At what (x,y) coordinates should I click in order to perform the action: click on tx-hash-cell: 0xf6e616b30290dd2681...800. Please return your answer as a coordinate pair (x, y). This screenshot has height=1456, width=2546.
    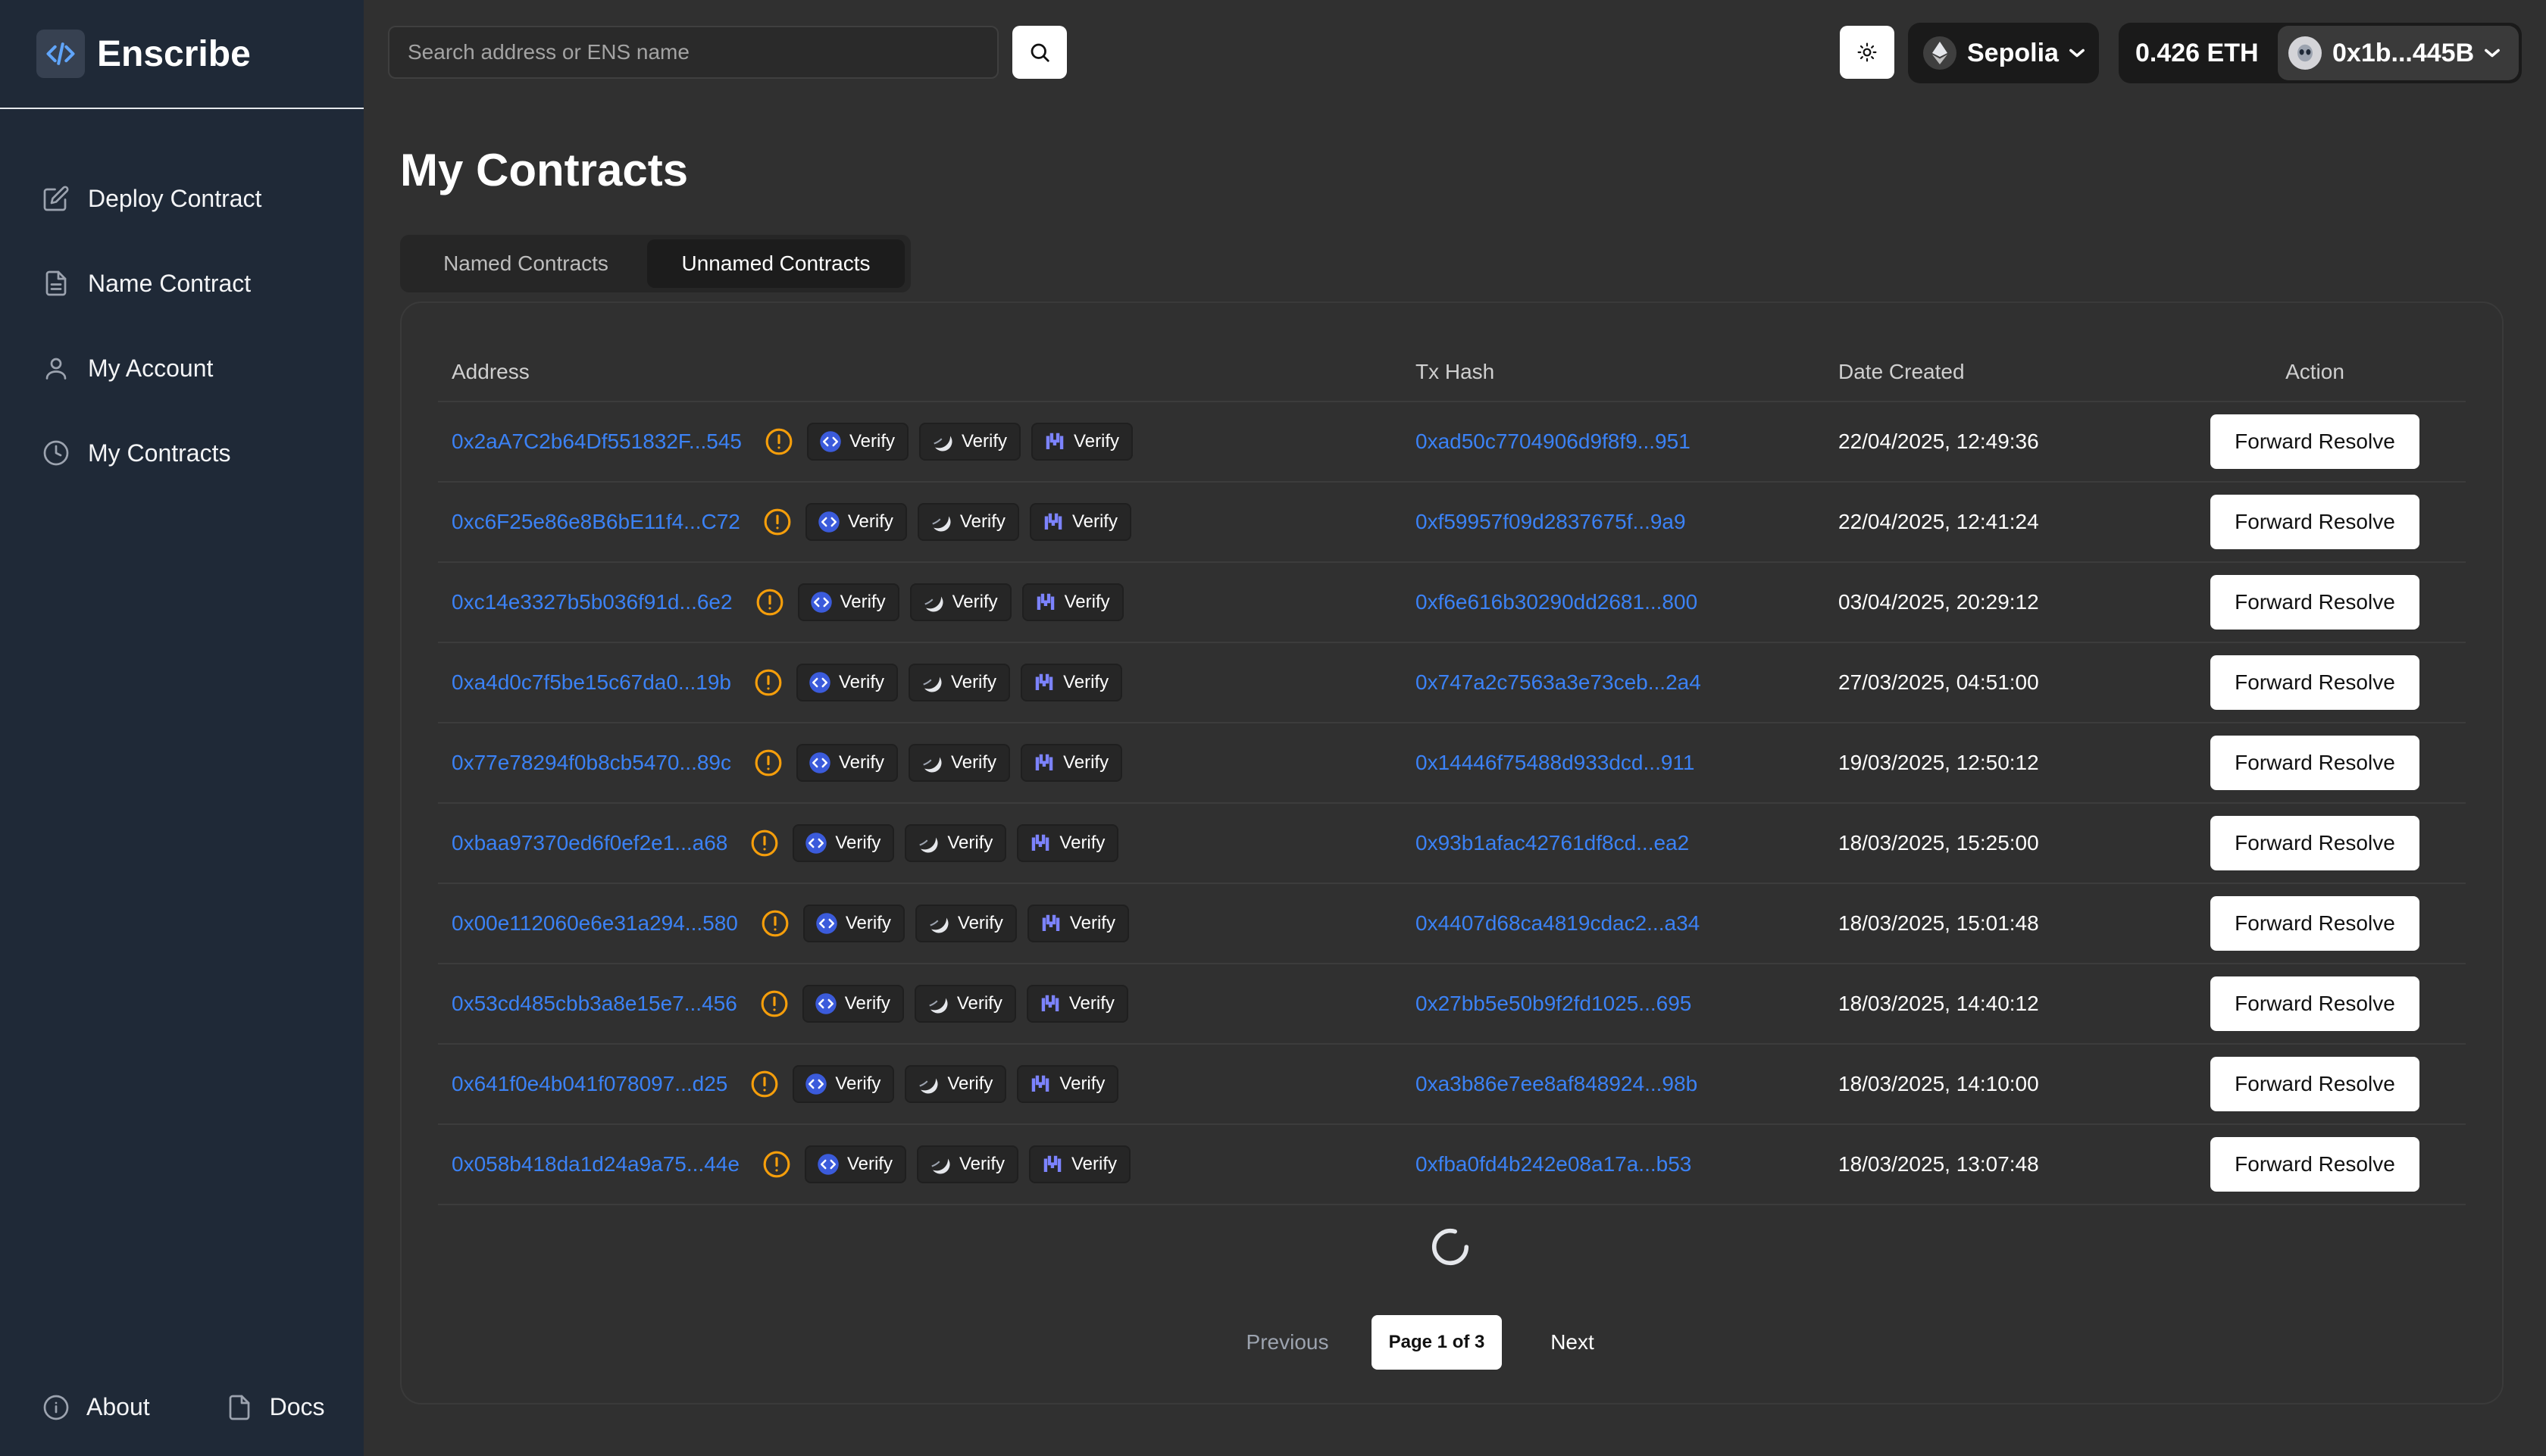
    Looking at the image, I should click on (1626, 602).